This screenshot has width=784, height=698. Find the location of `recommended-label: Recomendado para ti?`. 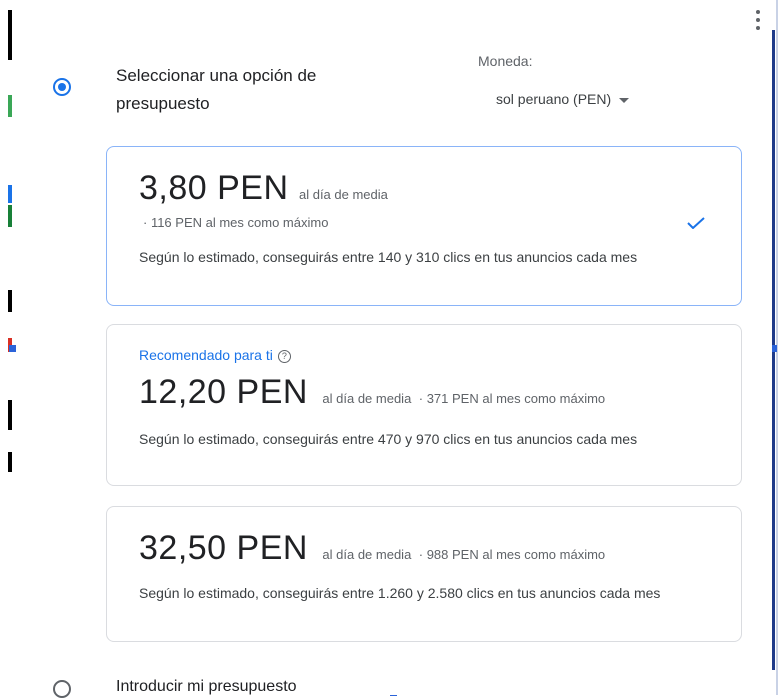

recommended-label: Recomendado para ti? is located at coordinates (215, 355).